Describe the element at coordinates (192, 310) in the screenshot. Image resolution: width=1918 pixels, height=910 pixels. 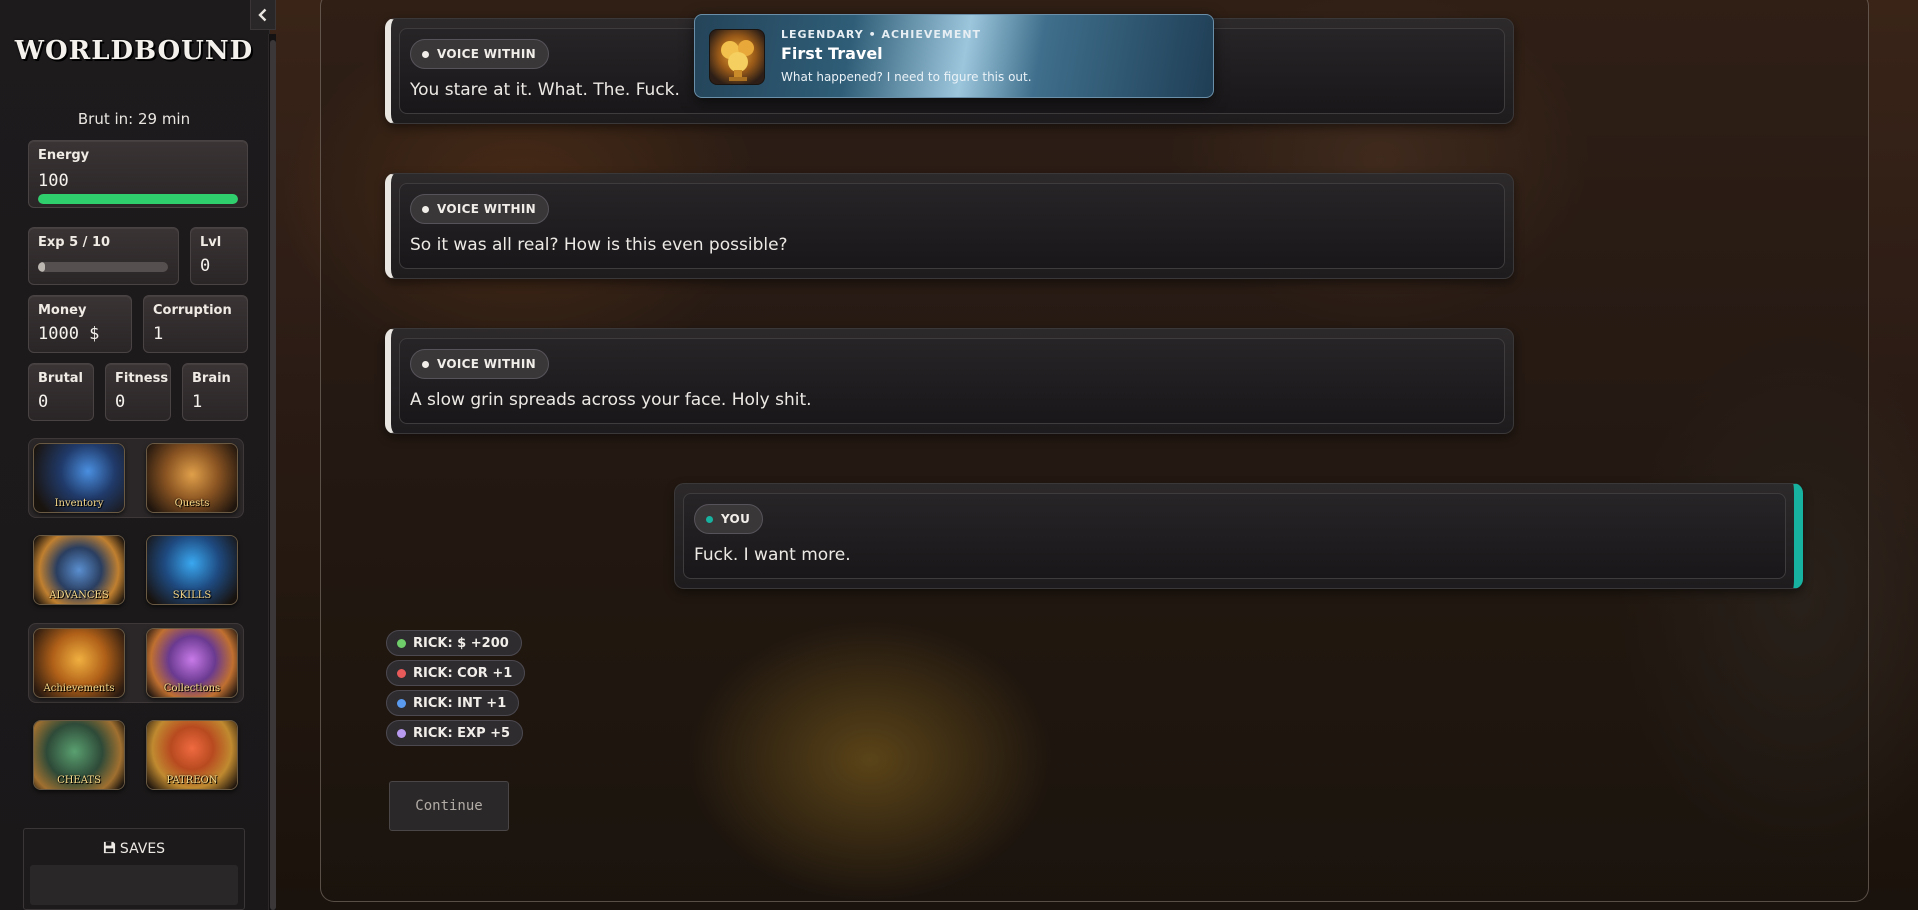
I see `corruption-label: Corruption` at that location.